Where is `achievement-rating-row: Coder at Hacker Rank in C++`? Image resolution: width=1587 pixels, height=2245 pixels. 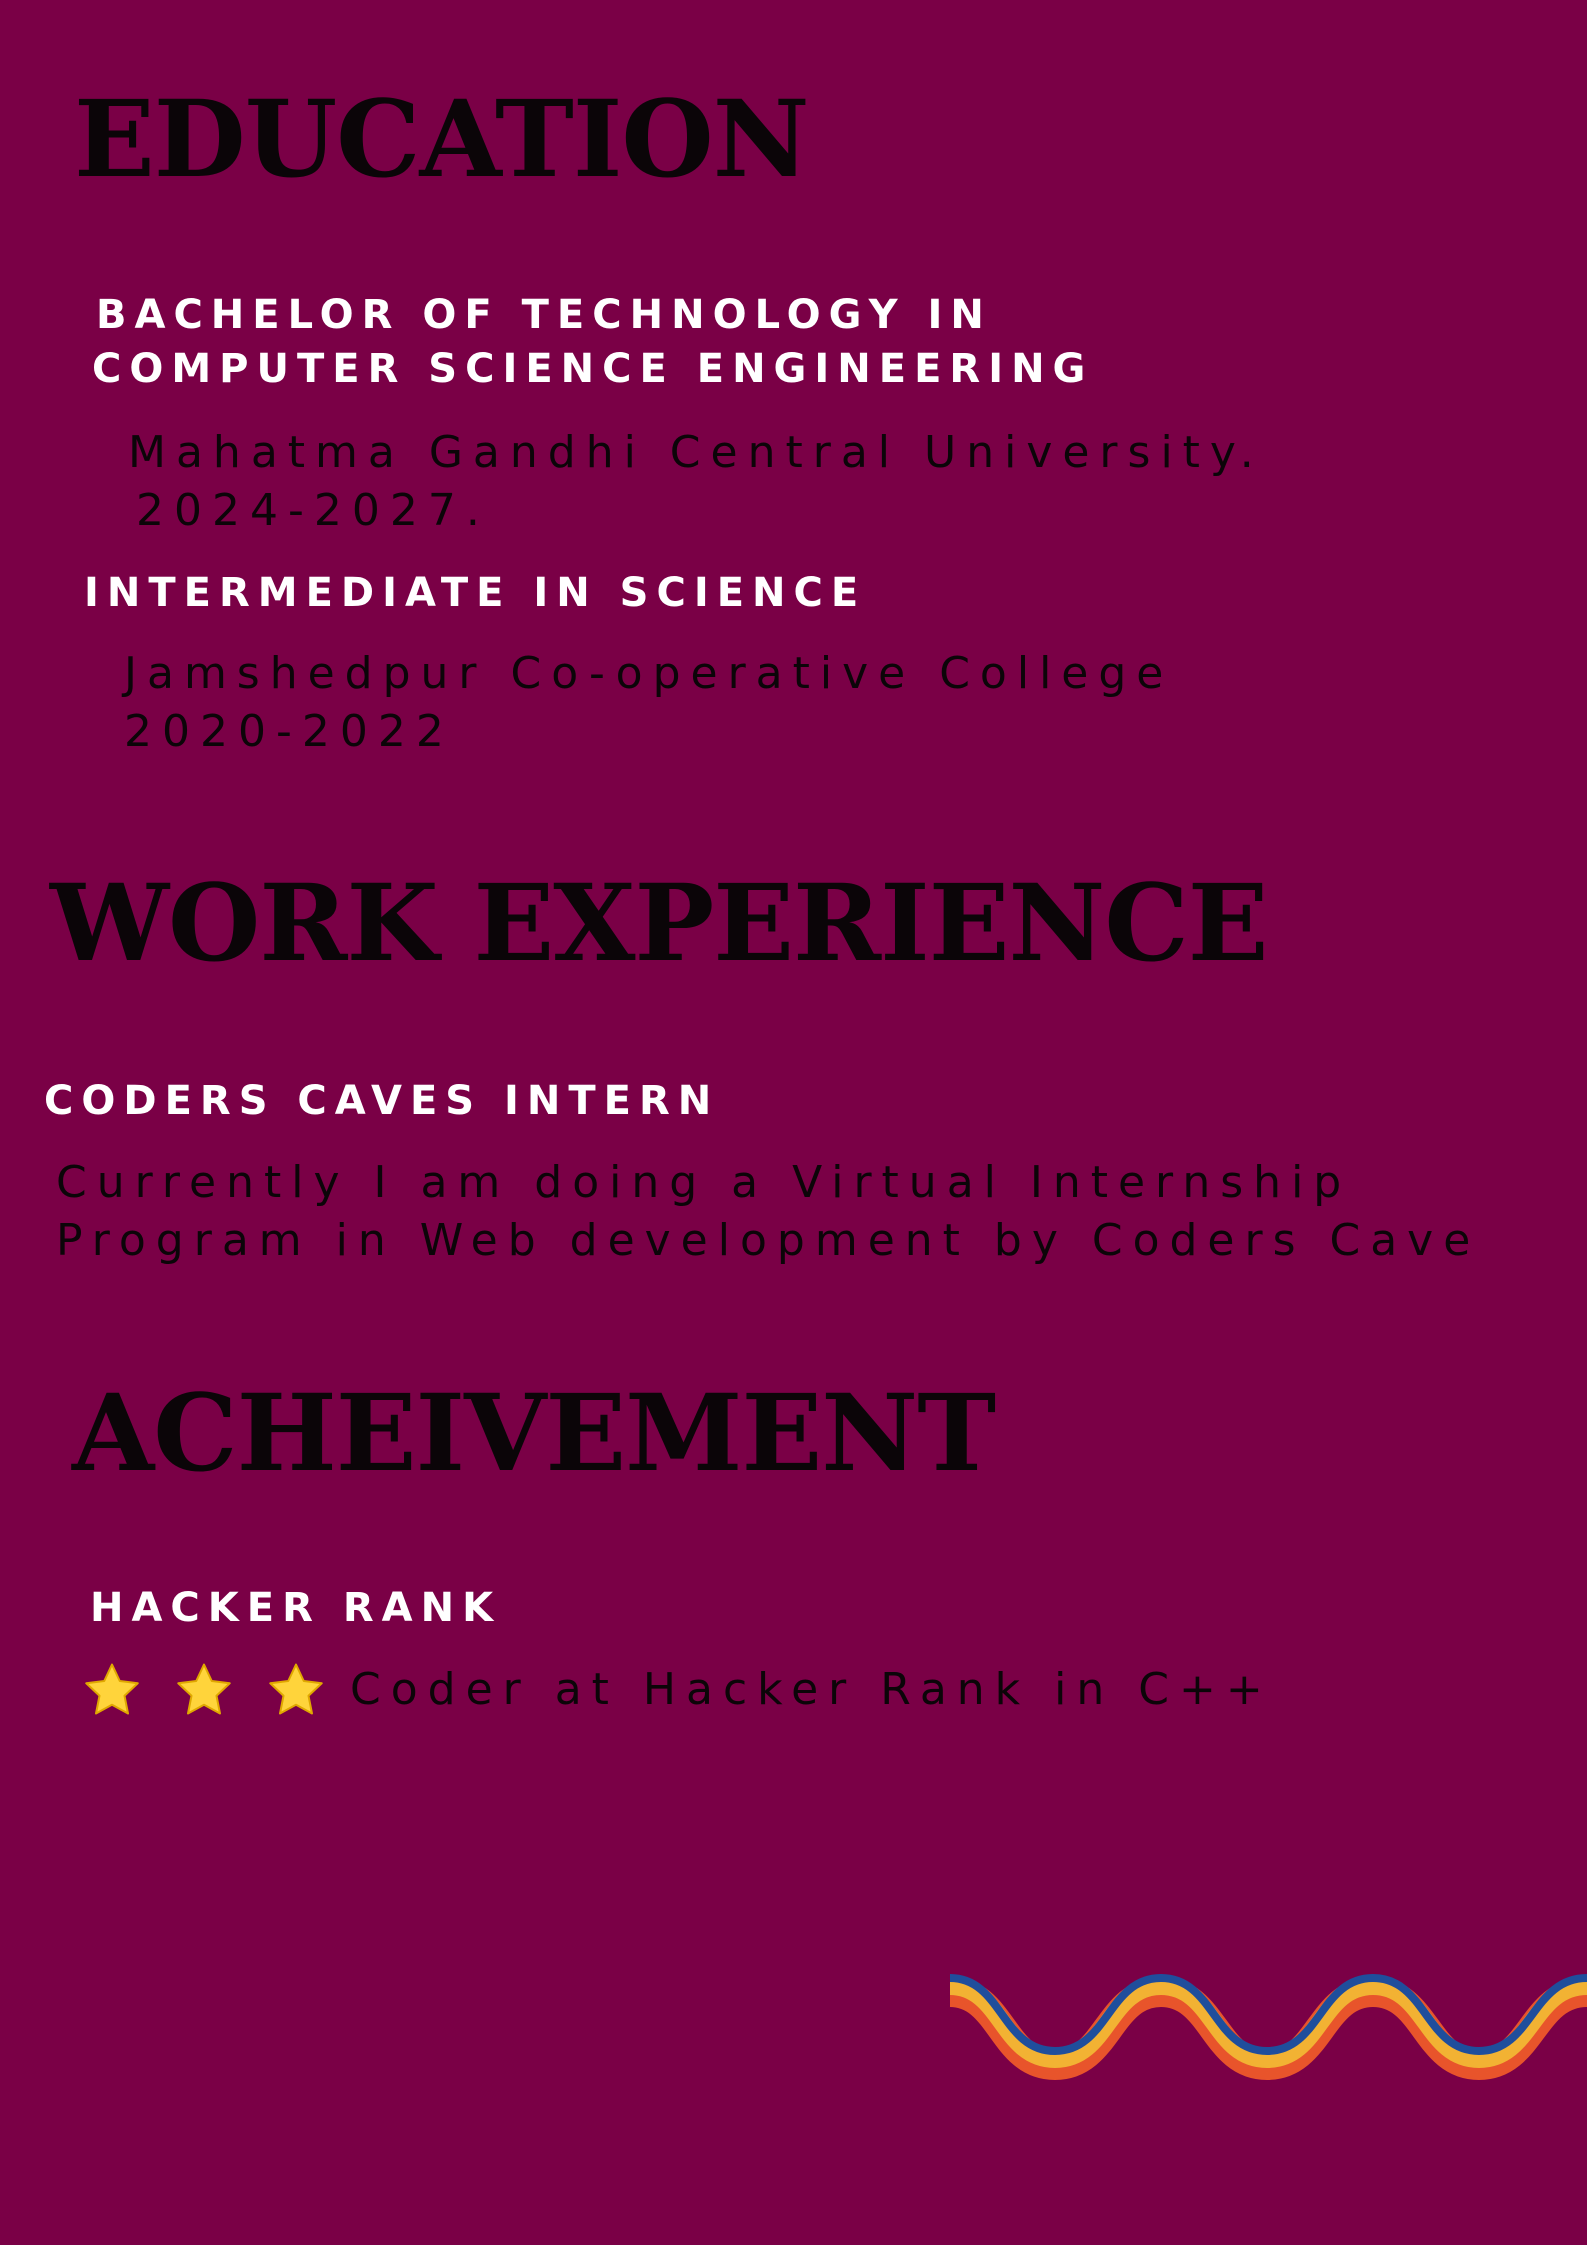
achievement-rating-row: Coder at Hacker Rank in C++ is located at coordinates (677, 1690).